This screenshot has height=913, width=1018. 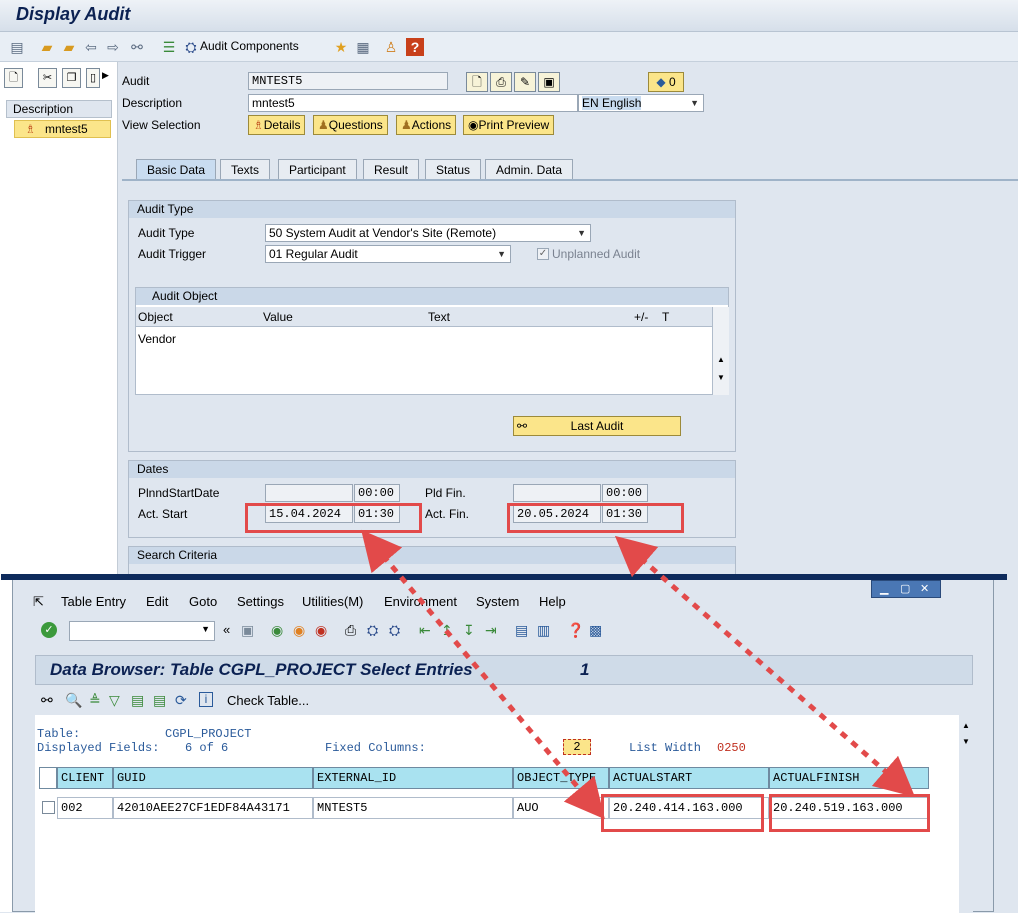 What do you see at coordinates (765, 666) in the screenshot?
I see `arrow-fin-to-actualfinish` at bounding box center [765, 666].